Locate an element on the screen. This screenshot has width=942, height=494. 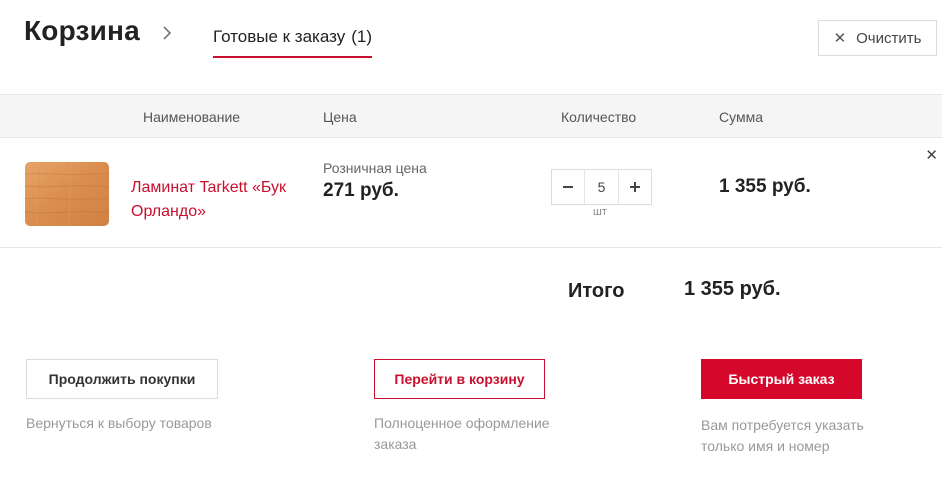
quantity-unit: шт is located at coordinates (600, 212).